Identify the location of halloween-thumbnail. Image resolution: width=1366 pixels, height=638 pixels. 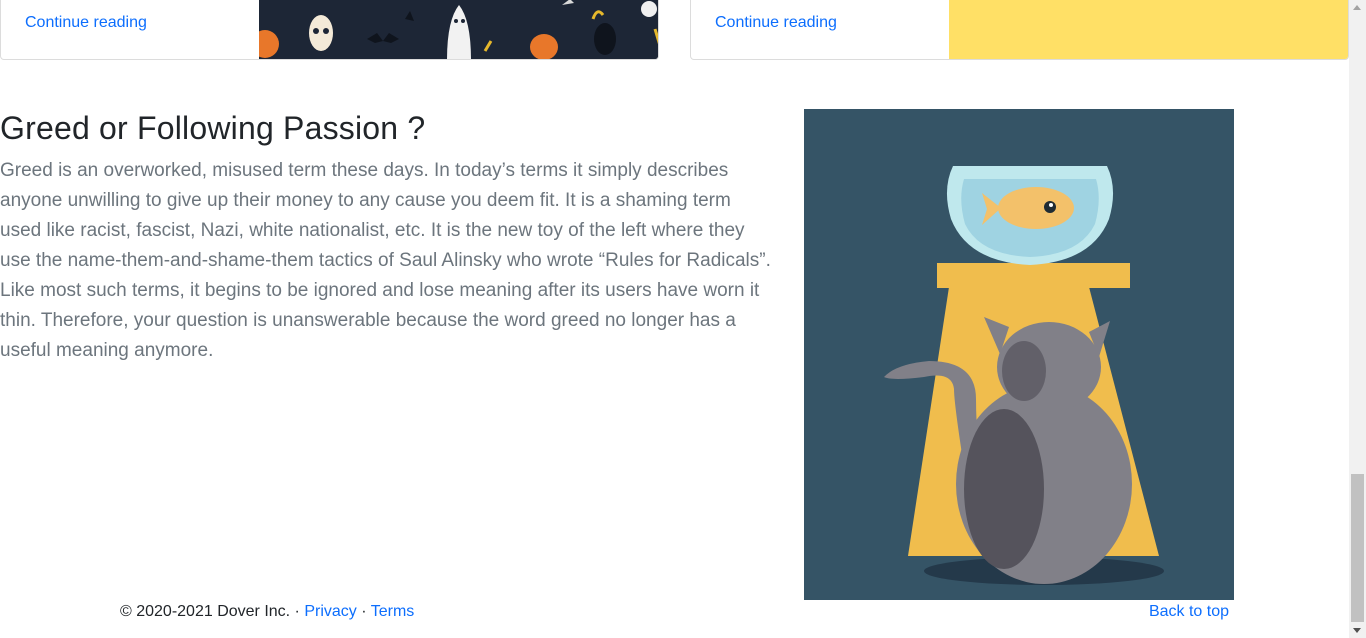
(454, 29).